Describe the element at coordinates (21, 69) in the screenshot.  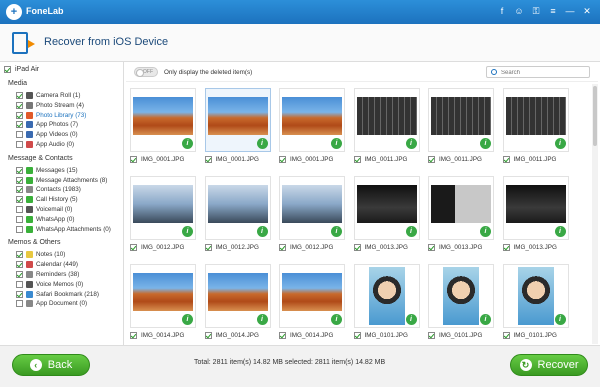
I see `device-item: iPad Air` at that location.